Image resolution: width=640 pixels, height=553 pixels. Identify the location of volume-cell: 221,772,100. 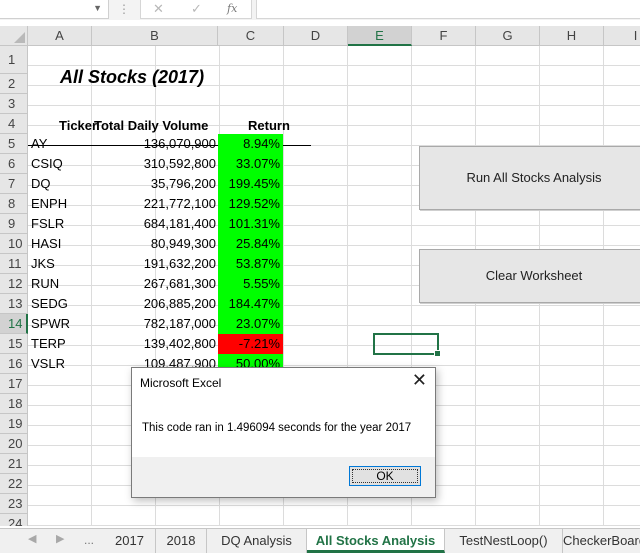
(155, 204).